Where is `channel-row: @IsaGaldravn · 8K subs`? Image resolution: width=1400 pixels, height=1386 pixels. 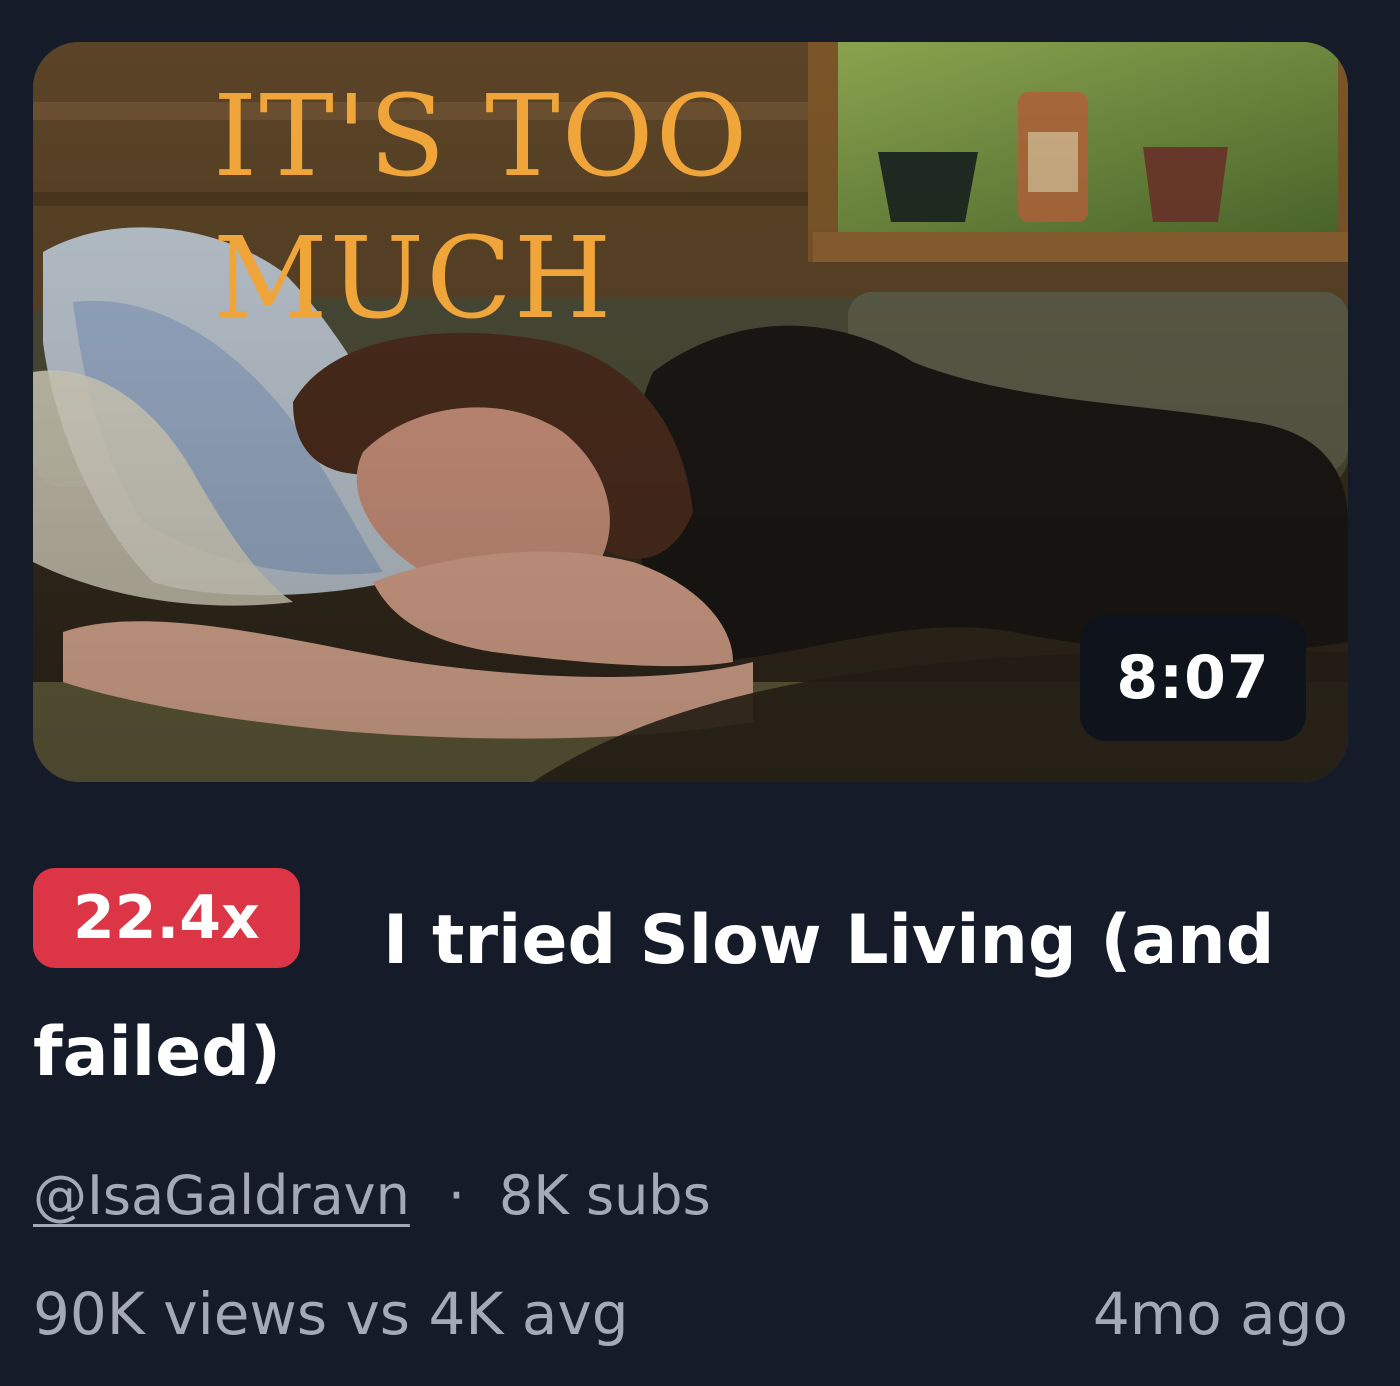
channel-row: @IsaGaldravn · 8K subs is located at coordinates (372, 1195).